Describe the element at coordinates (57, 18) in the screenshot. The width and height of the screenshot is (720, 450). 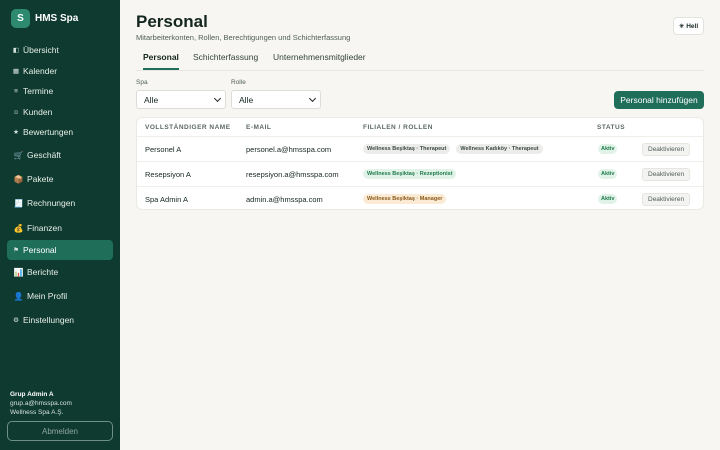
I see `brand-name: HMS Spa` at that location.